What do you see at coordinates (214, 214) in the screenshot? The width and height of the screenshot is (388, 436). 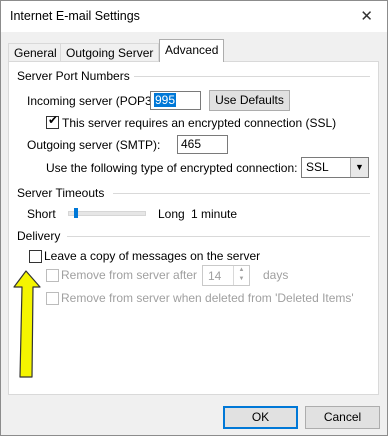 I see `timeout-value: 1 minute` at bounding box center [214, 214].